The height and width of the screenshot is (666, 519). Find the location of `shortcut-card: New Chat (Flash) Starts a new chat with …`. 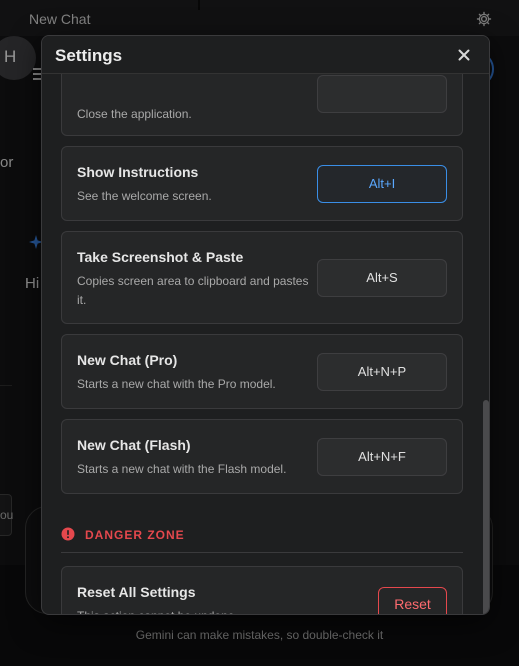

shortcut-card: New Chat (Flash) Starts a new chat with … is located at coordinates (262, 456).